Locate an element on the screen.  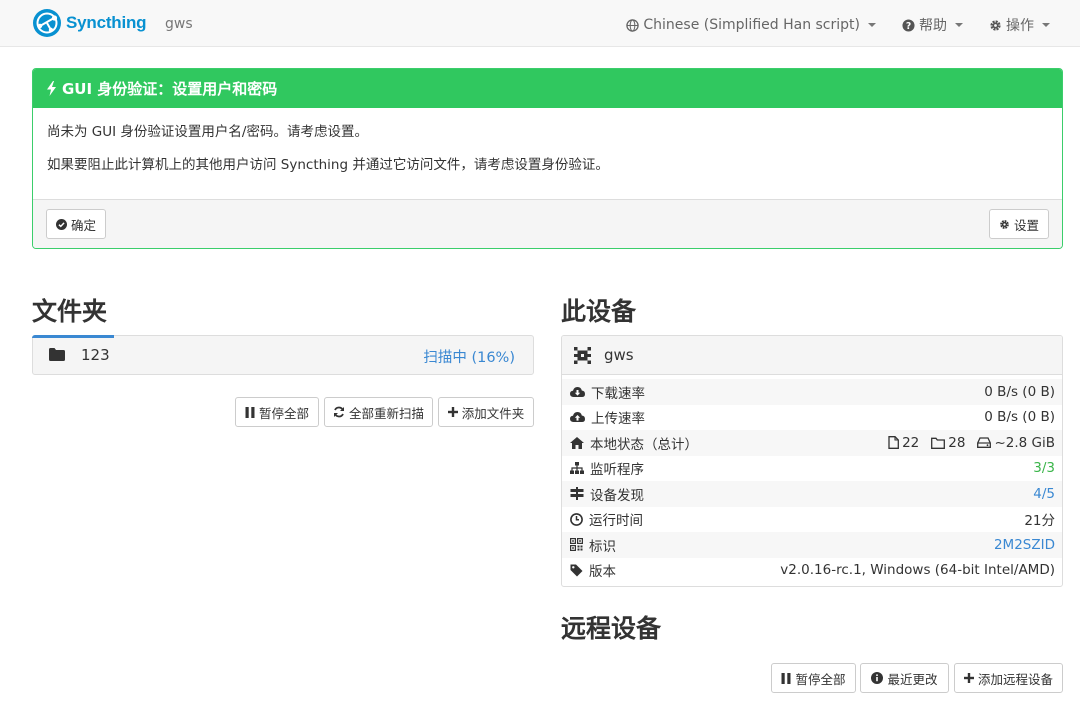
language-menu: Chinese (Simplified Han script) is located at coordinates (751, 25).